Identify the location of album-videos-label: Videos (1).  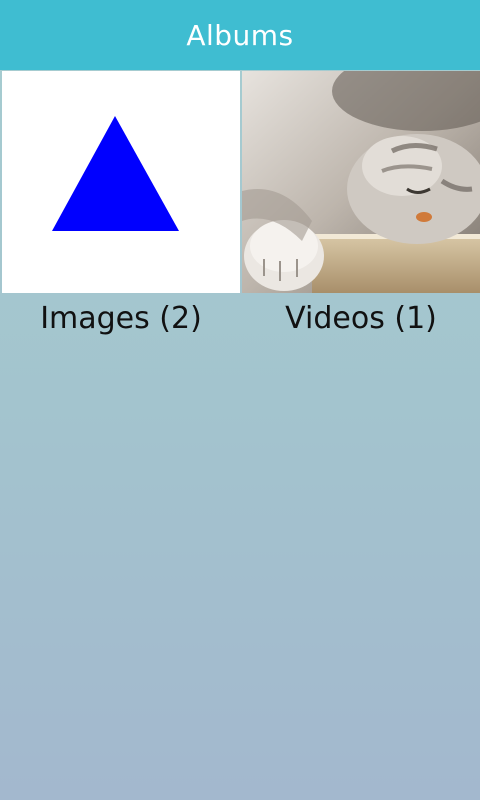
(361, 318).